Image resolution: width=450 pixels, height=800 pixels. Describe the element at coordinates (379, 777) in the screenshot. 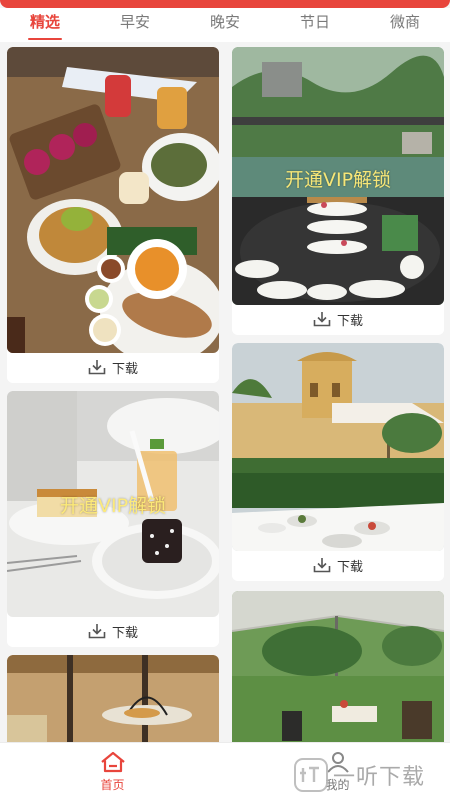

I see `watermark-text: 一听下载` at that location.